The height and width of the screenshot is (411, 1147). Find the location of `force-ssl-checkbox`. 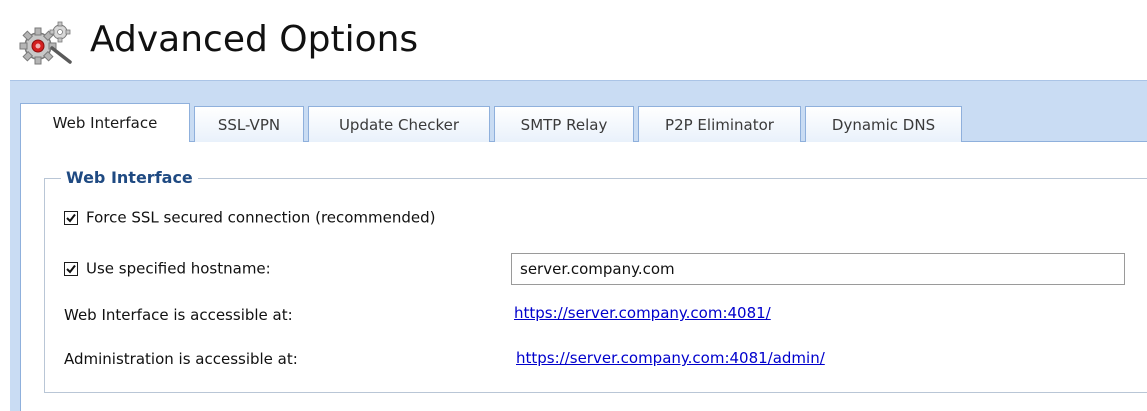

force-ssl-checkbox is located at coordinates (71, 217).